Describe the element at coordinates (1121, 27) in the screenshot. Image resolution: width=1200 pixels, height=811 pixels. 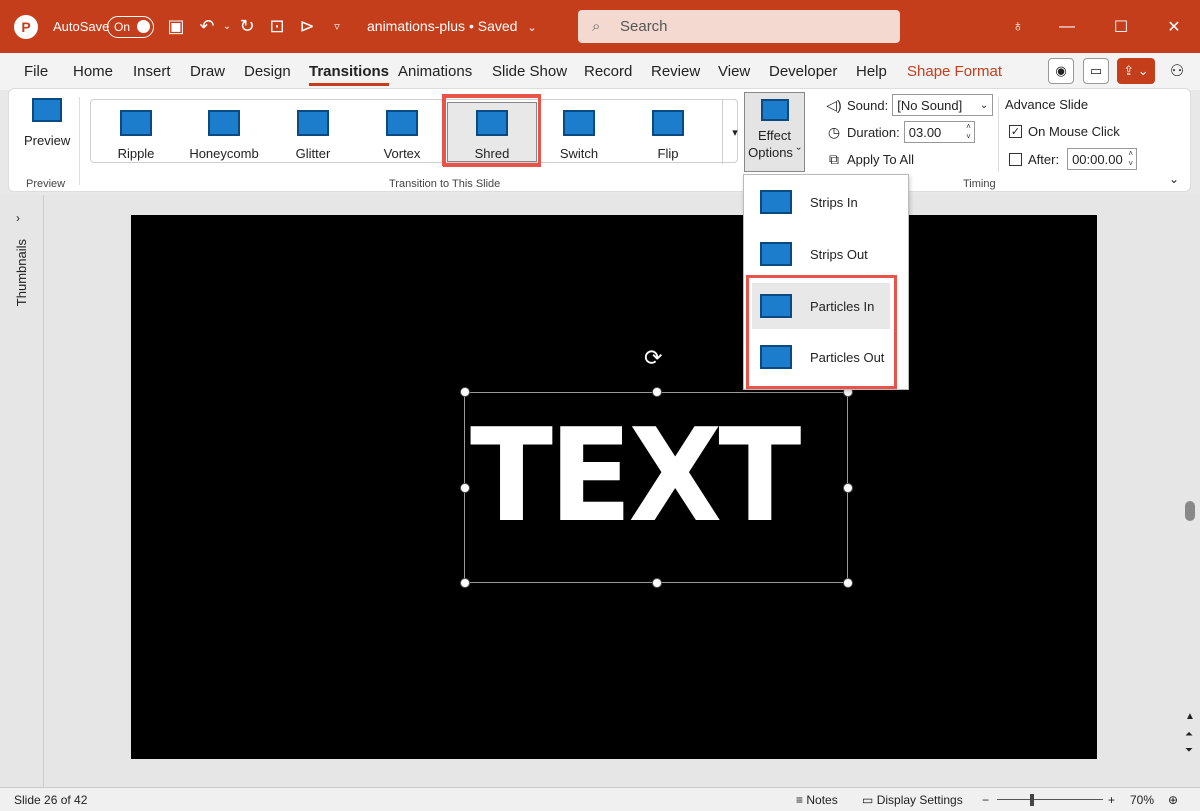
I see `maximize-button: ☐` at that location.